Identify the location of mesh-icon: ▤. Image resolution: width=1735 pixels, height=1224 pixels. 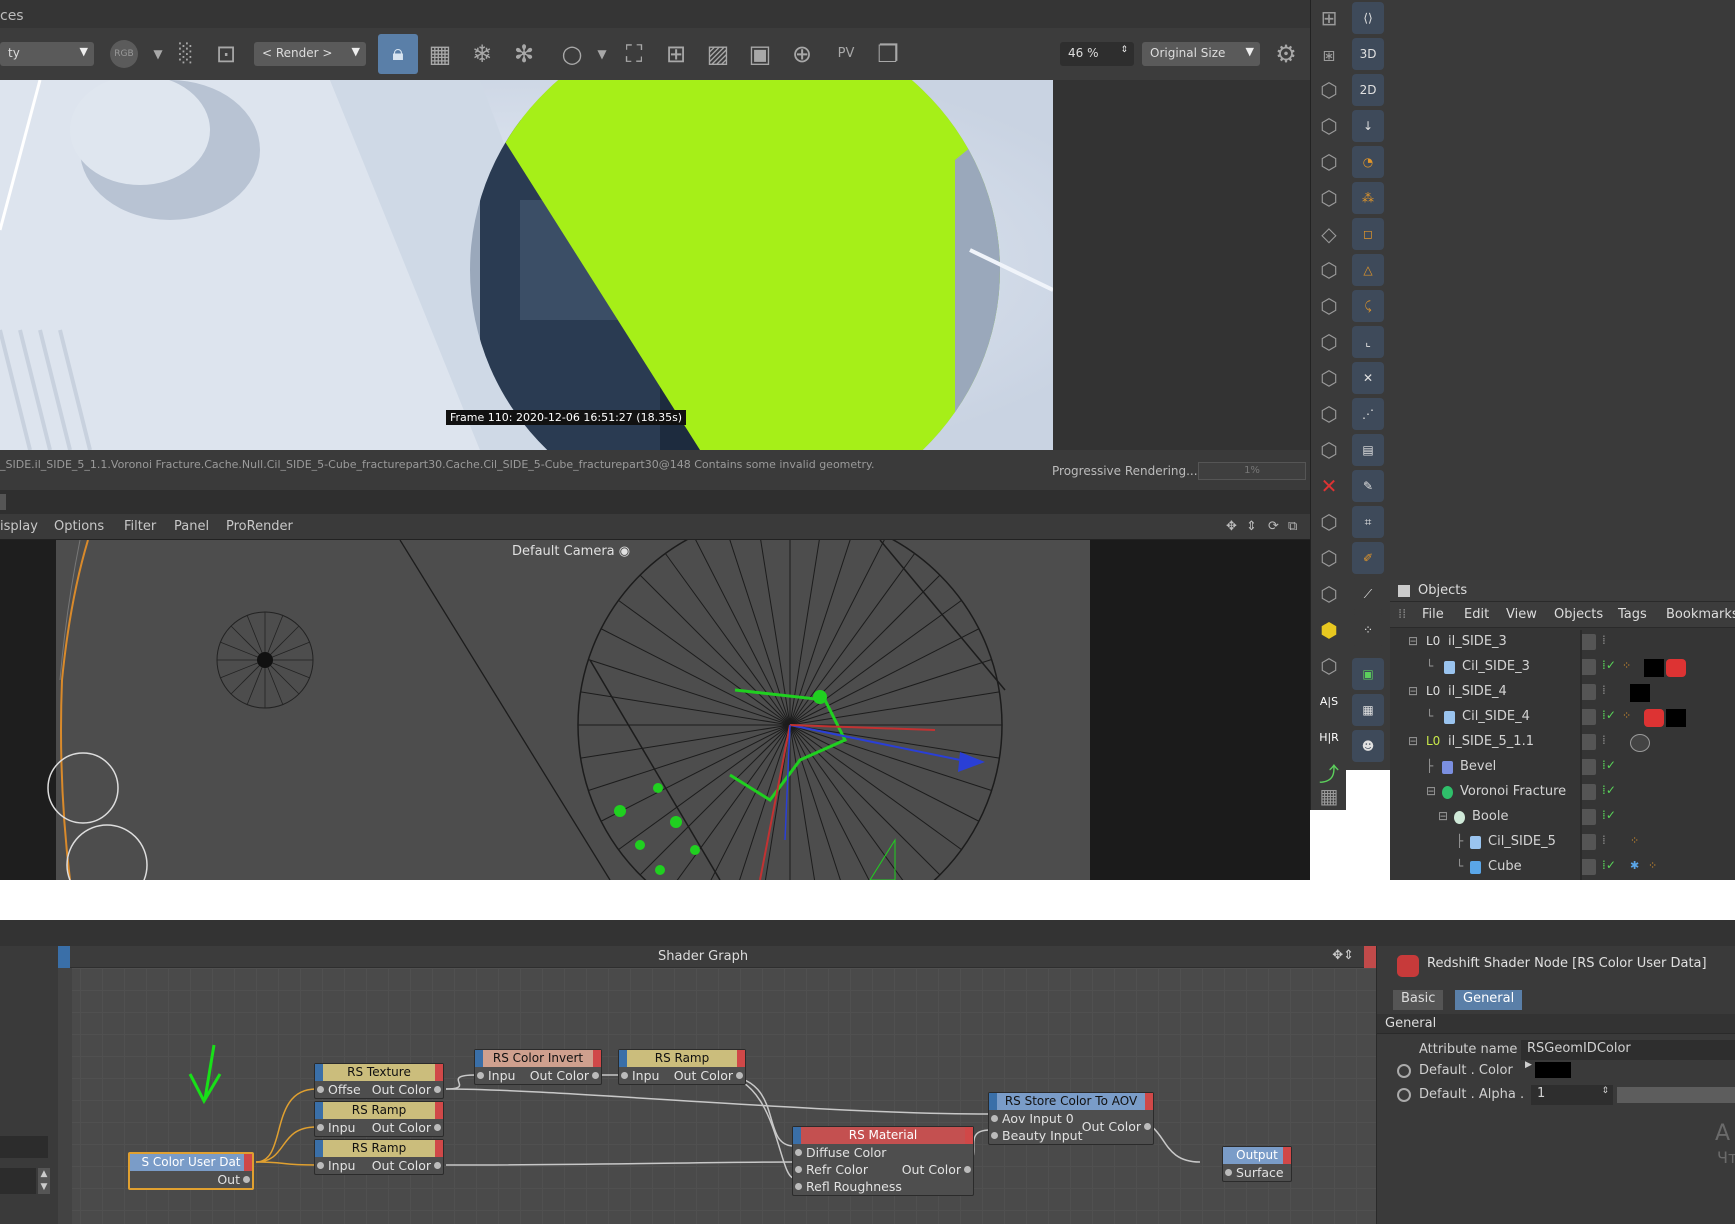
(1368, 450).